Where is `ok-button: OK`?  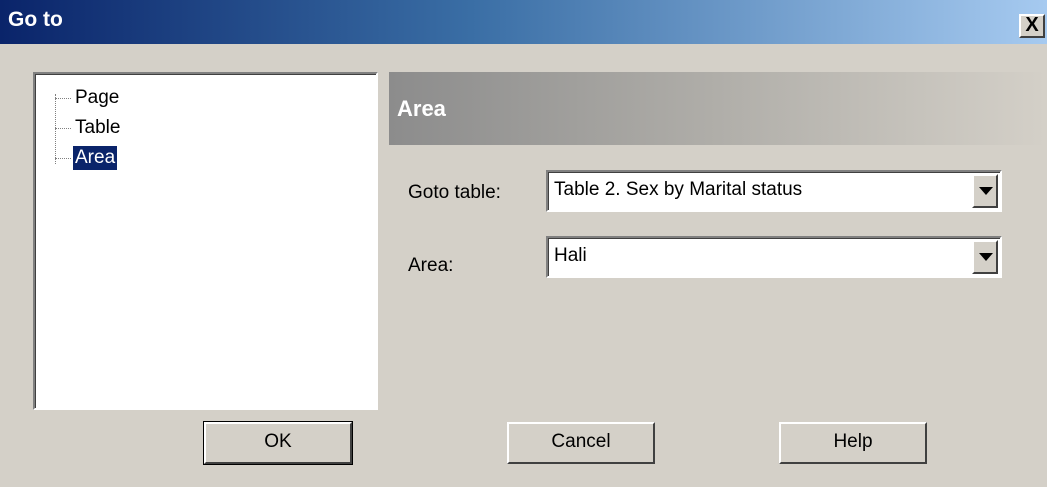 ok-button: OK is located at coordinates (278, 443).